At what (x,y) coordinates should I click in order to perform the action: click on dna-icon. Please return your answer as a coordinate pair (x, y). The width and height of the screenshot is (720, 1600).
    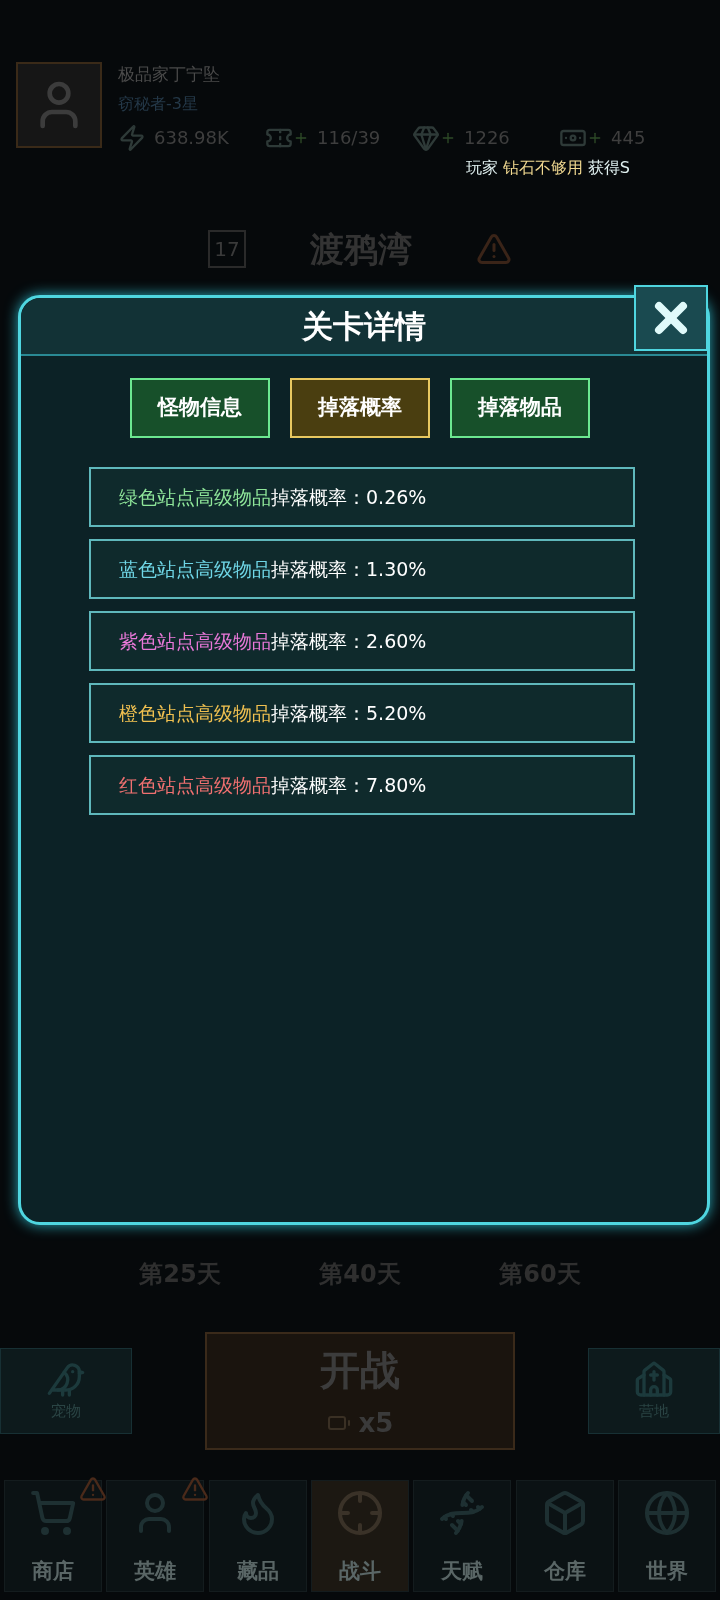
    Looking at the image, I should click on (462, 1513).